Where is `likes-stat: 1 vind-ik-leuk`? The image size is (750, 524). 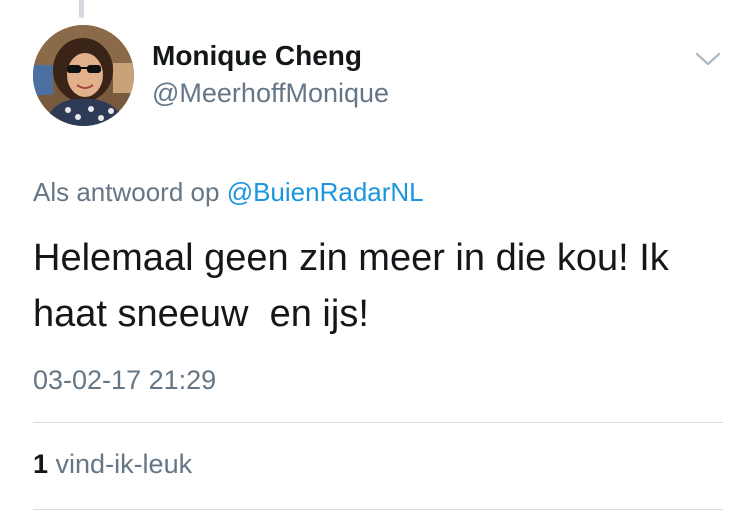 likes-stat: 1 vind-ik-leuk is located at coordinates (112, 464).